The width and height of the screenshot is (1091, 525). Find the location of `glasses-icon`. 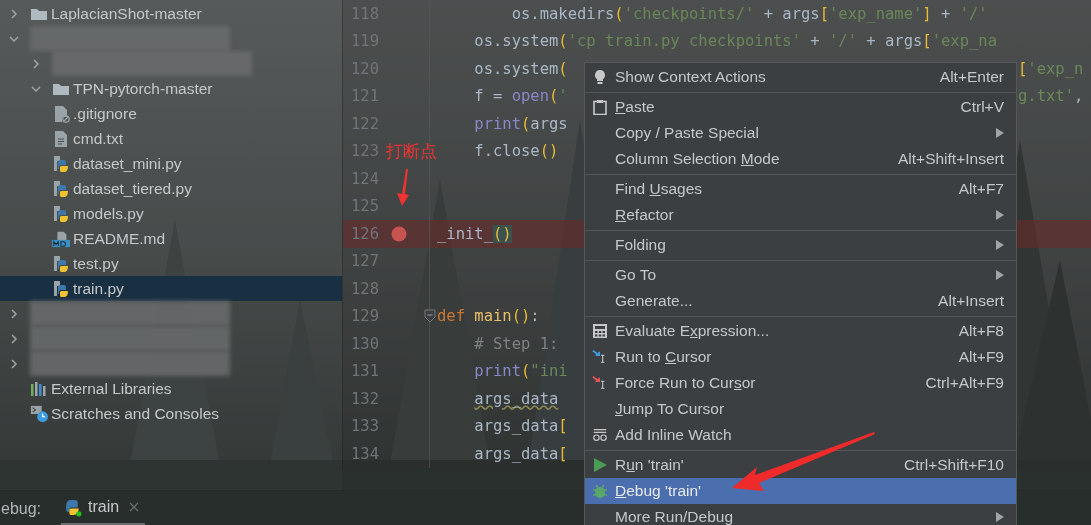

glasses-icon is located at coordinates (600, 435).